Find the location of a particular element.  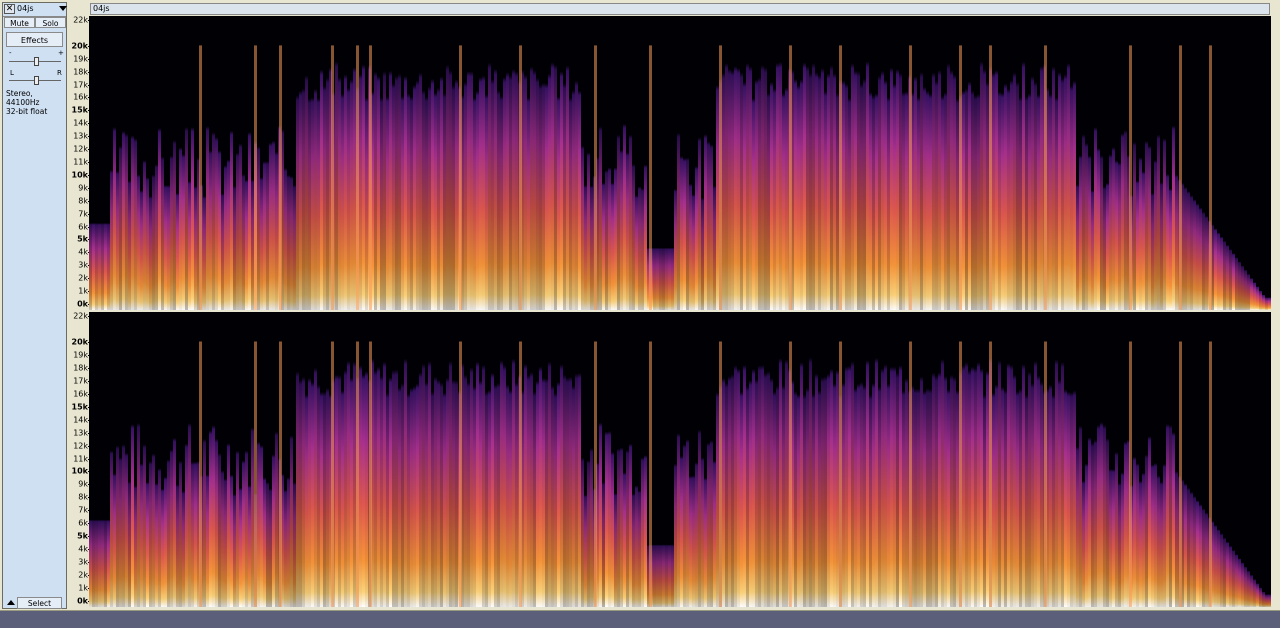

mute-button: Mute is located at coordinates (19, 22).